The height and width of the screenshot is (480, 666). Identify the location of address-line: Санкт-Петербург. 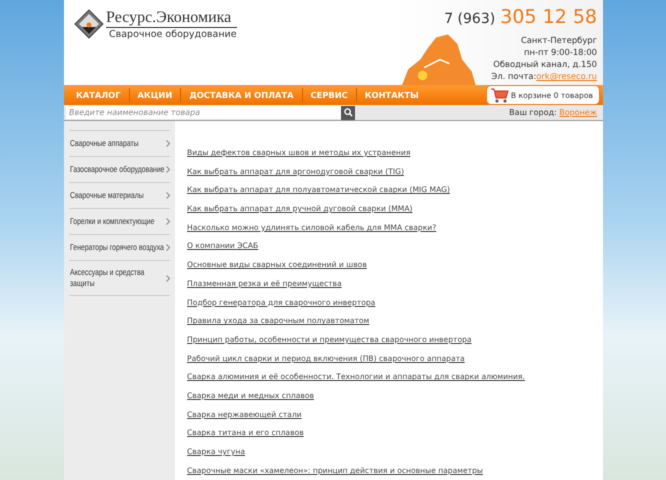
(558, 40).